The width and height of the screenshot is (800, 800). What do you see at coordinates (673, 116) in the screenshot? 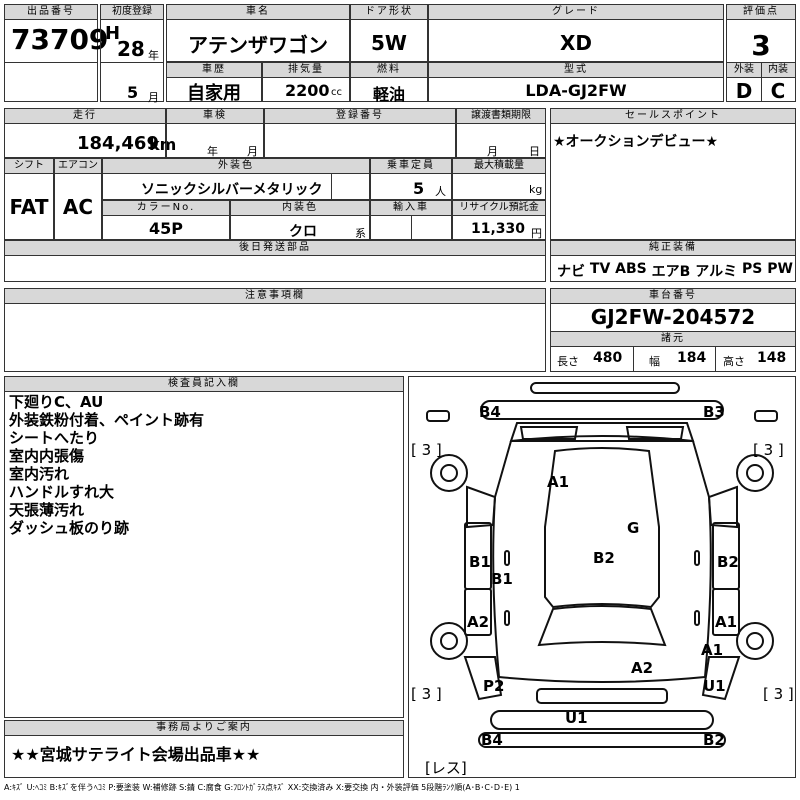
I see `sales-point-label: セールスポイント` at bounding box center [673, 116].